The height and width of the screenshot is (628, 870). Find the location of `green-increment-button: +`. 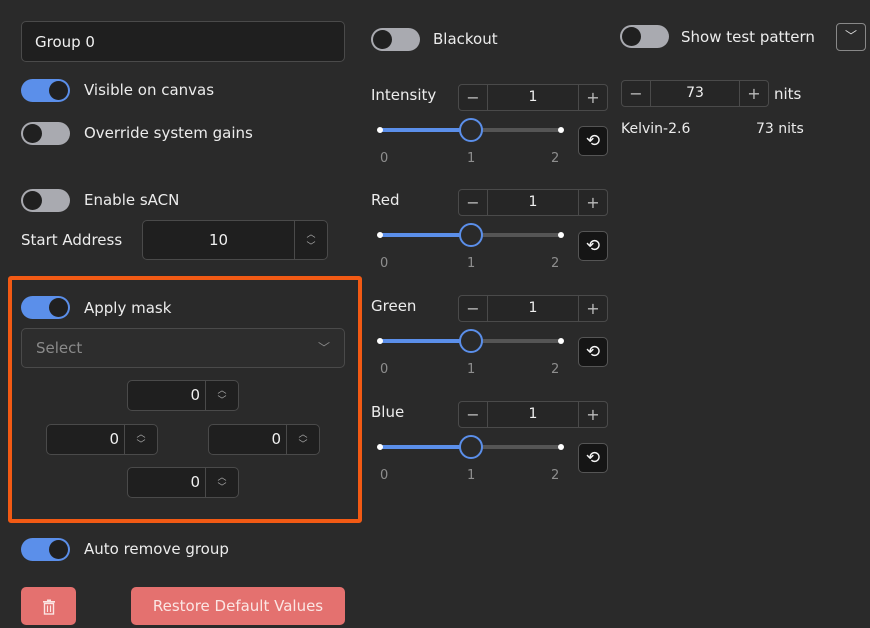

green-increment-button: + is located at coordinates (592, 308).